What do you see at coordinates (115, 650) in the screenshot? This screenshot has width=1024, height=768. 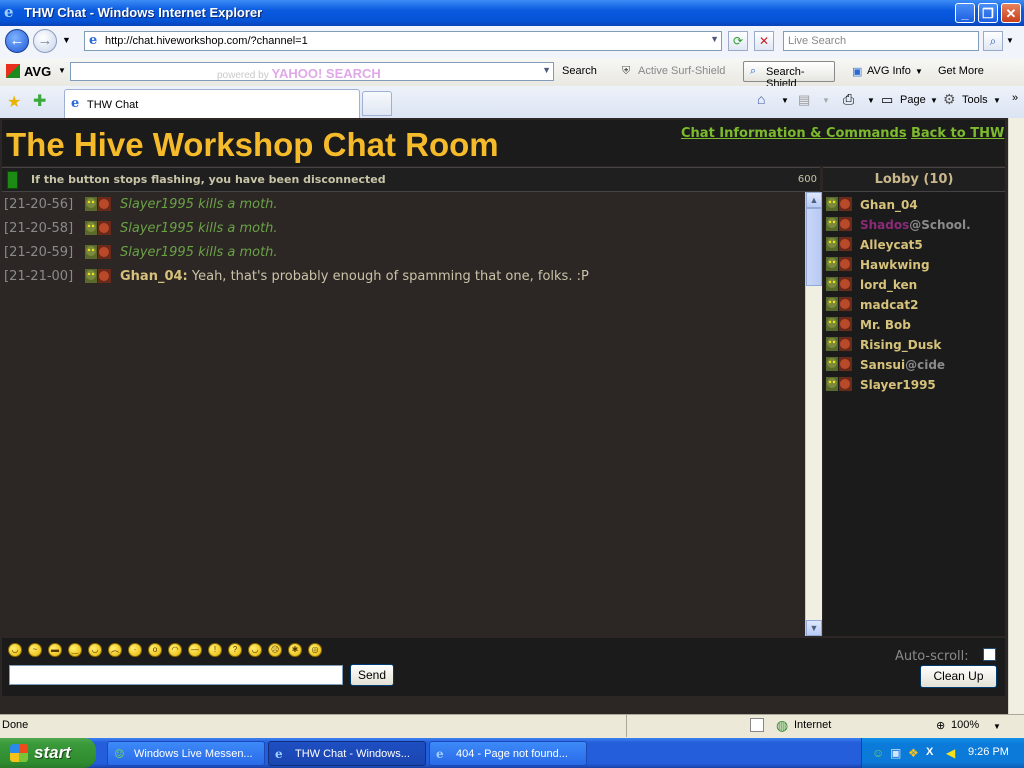 I see `emoticon-icon: ︵` at bounding box center [115, 650].